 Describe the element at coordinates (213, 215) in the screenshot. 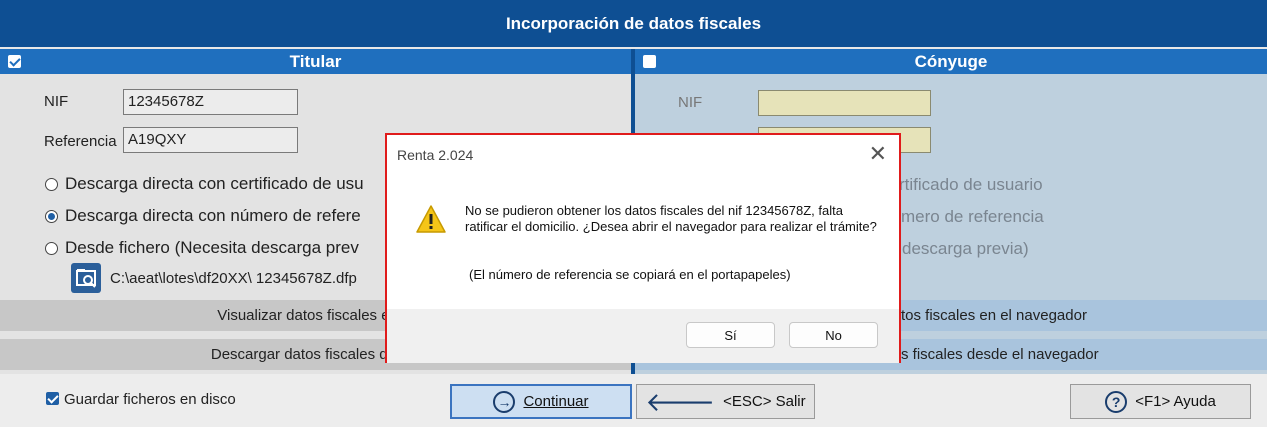

I see `titular-option-reference: Descarga directa con número de refere` at that location.